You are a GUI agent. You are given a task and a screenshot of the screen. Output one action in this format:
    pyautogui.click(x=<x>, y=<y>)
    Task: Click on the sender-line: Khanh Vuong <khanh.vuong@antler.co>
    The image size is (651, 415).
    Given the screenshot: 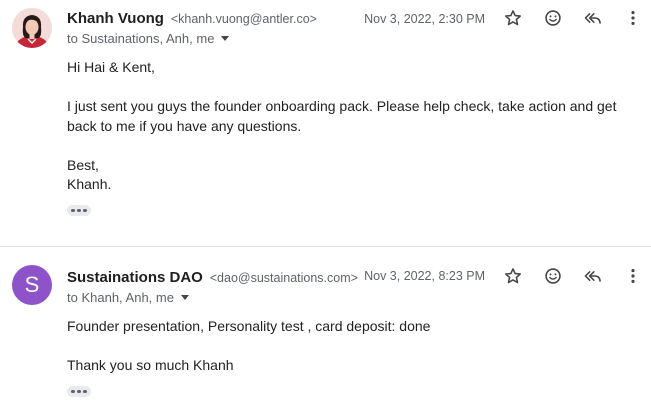 What is the action you would take?
    pyautogui.click(x=192, y=18)
    